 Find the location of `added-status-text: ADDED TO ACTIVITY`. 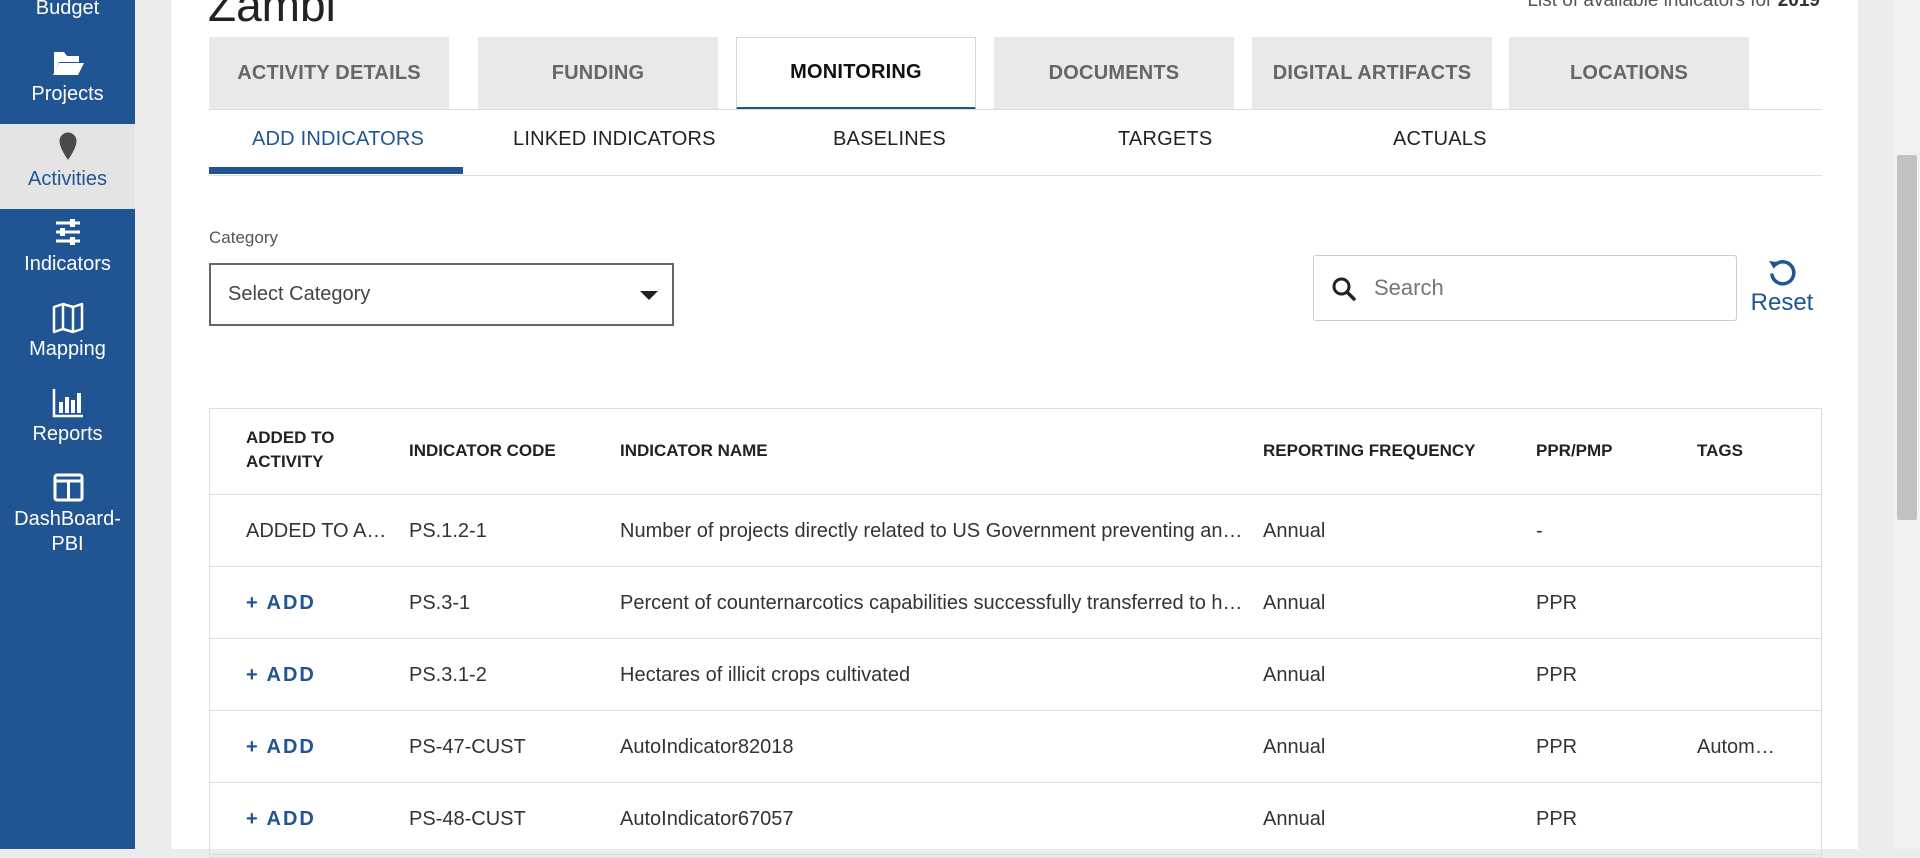

added-status-text: ADDED TO ACTIVITY is located at coordinates (321, 530).